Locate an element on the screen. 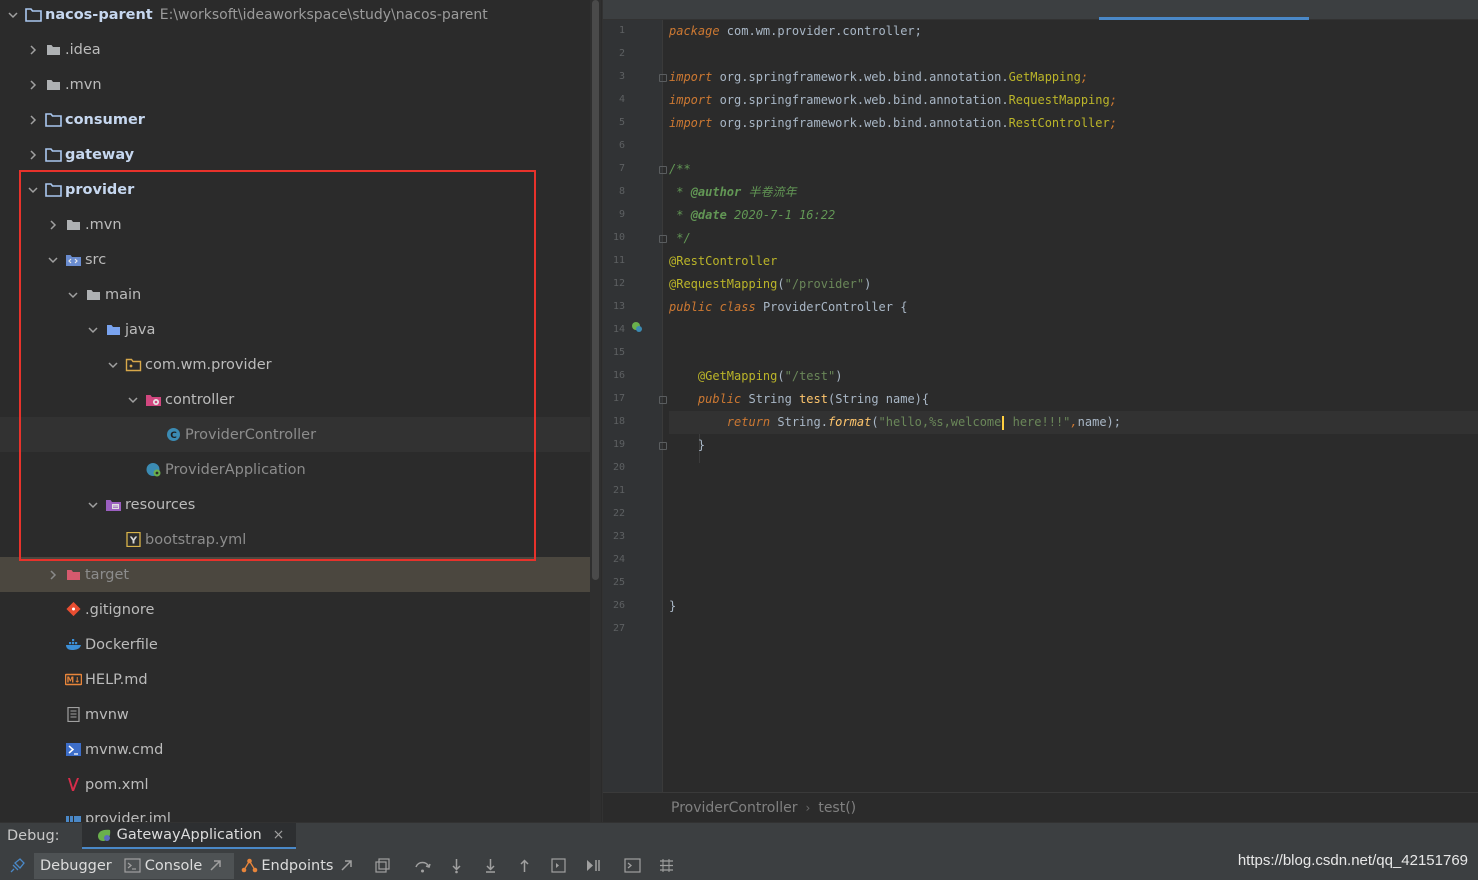 This screenshot has width=1478, height=880. pin-icon is located at coordinates (17, 866).